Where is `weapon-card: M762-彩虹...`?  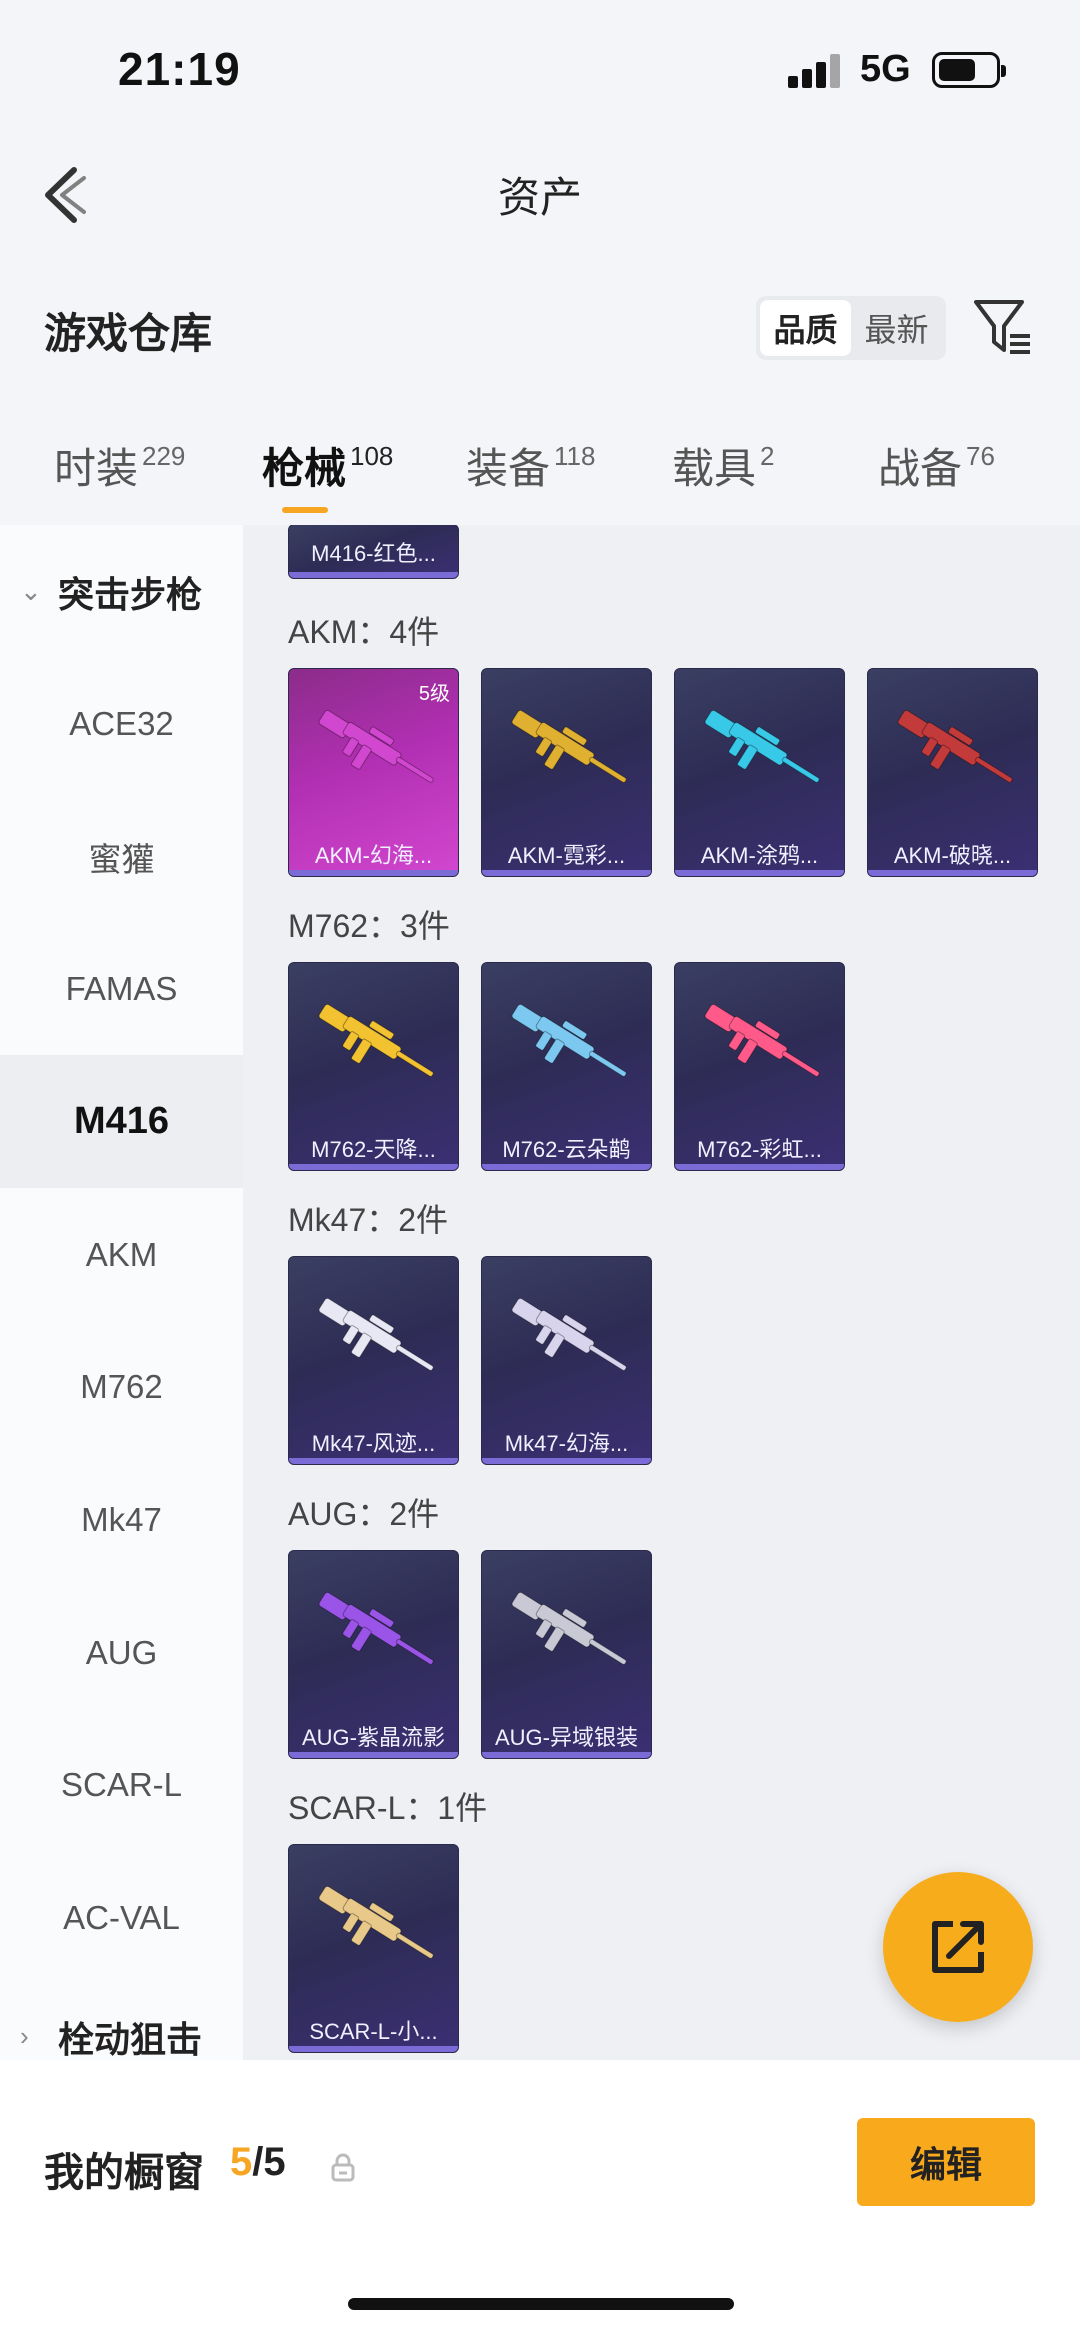 weapon-card: M762-彩虹... is located at coordinates (759, 1066).